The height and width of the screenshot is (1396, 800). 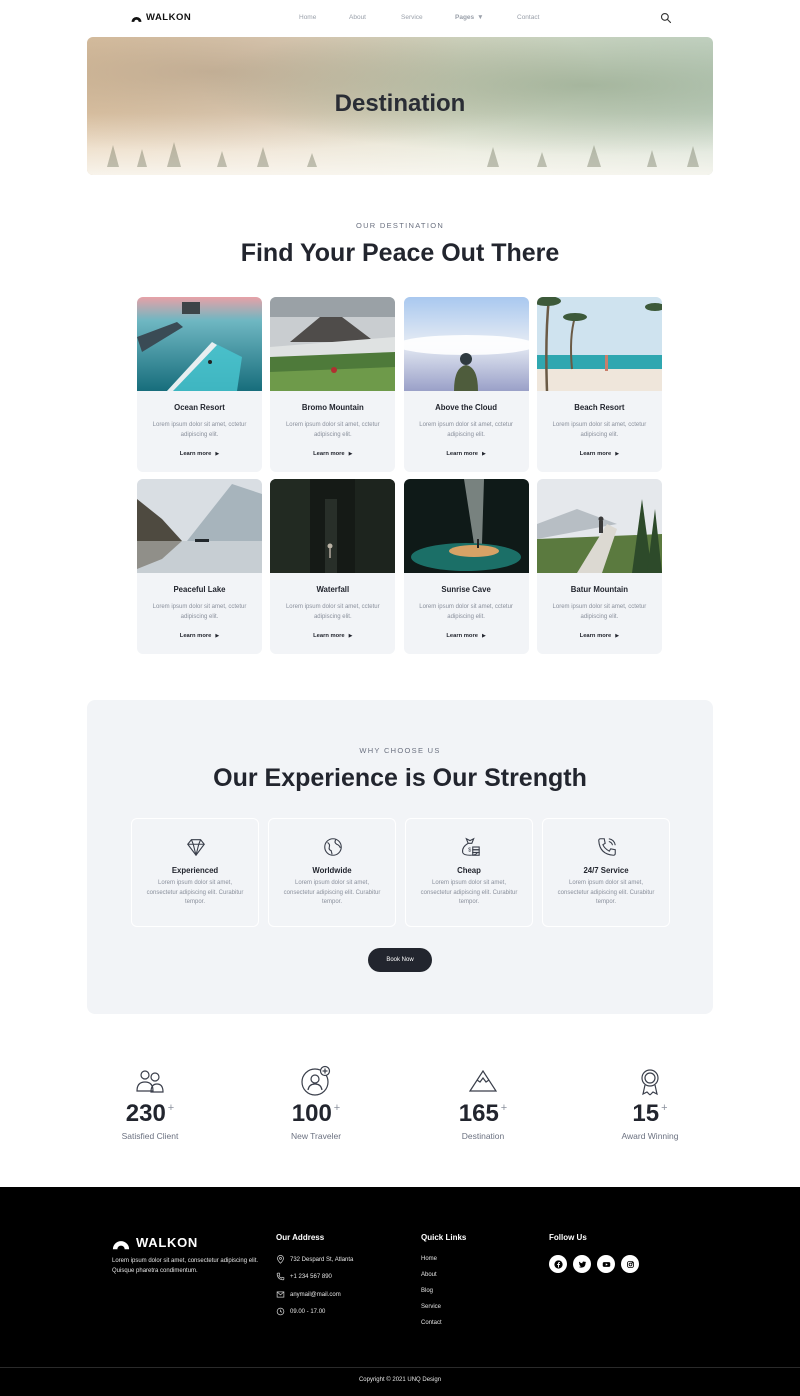 I want to click on footer-address-item: 732 Despard St, Atlanta, so click(x=314, y=1259).